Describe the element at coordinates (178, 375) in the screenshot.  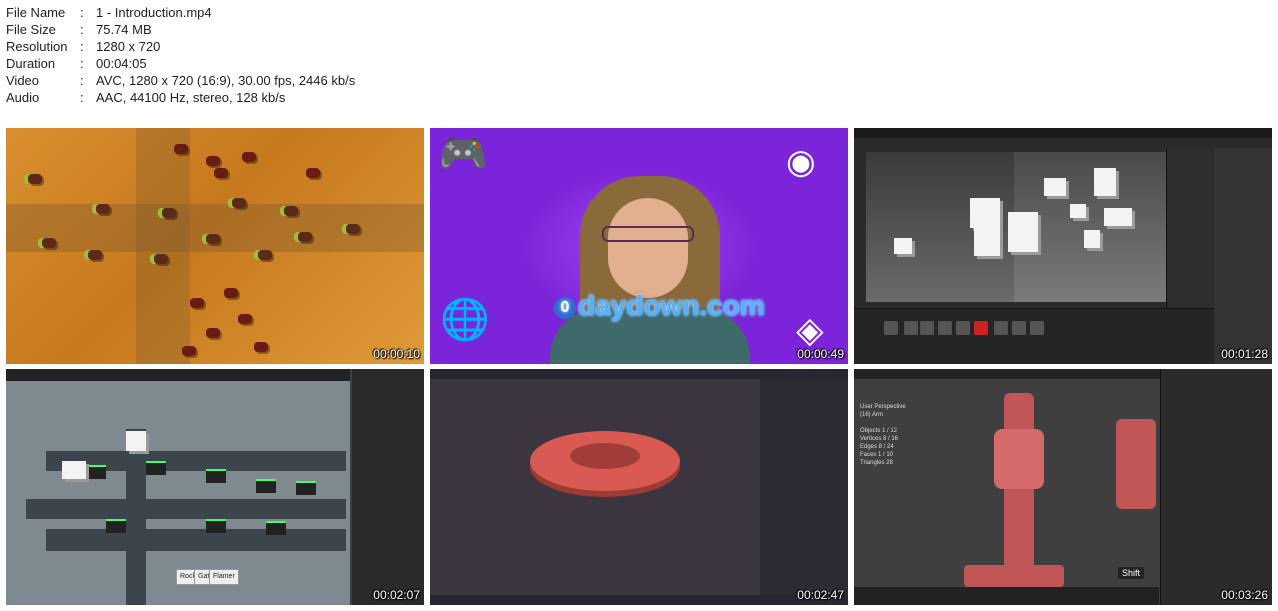
I see `editor-toolbar` at that location.